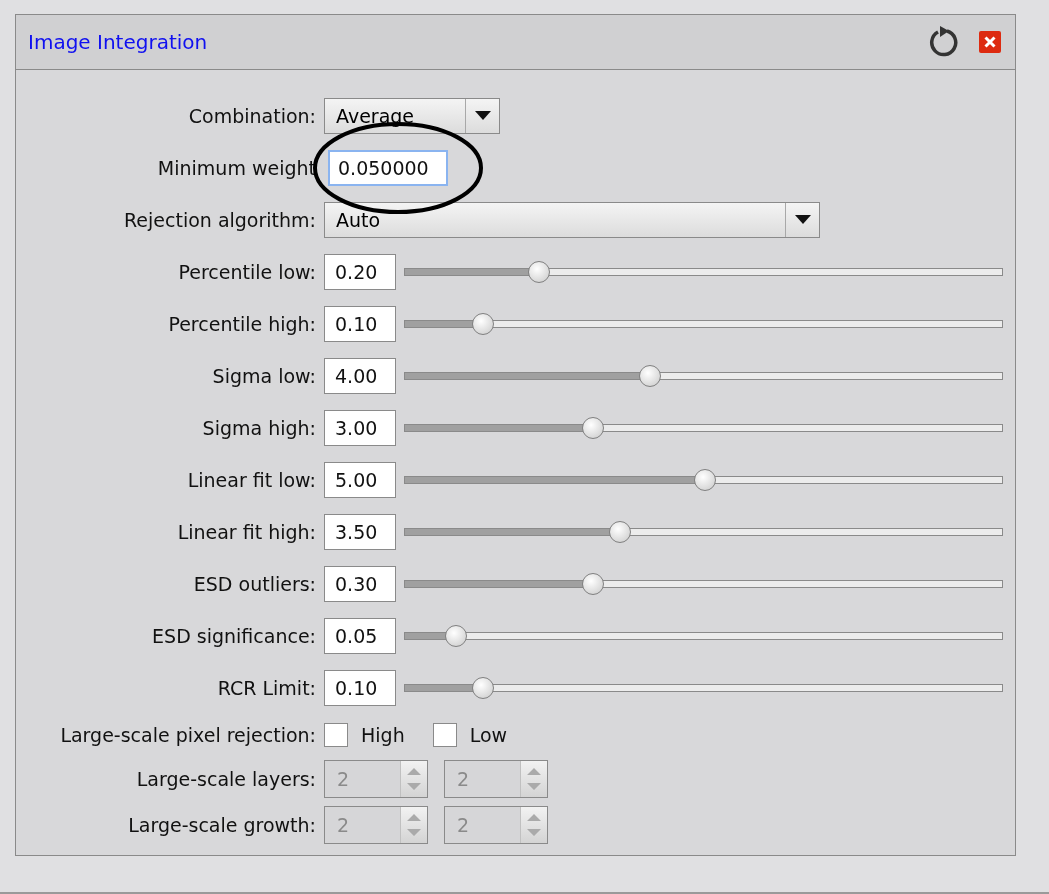  I want to click on field-label: Linear fit low:, so click(251, 480).